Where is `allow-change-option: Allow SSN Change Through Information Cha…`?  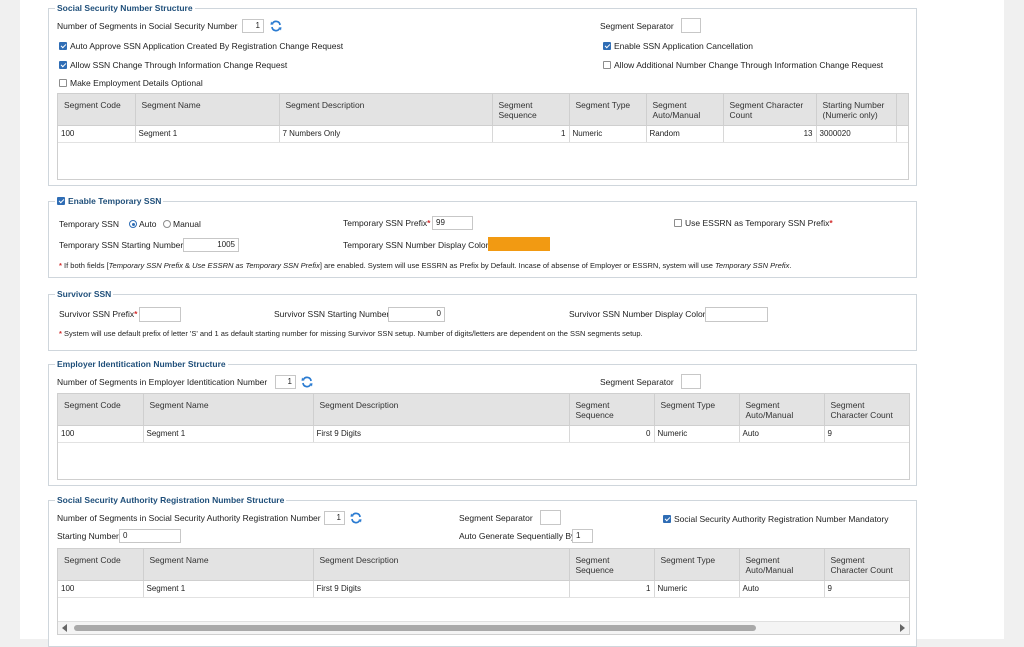
allow-change-option: Allow SSN Change Through Information Cha… is located at coordinates (173, 65).